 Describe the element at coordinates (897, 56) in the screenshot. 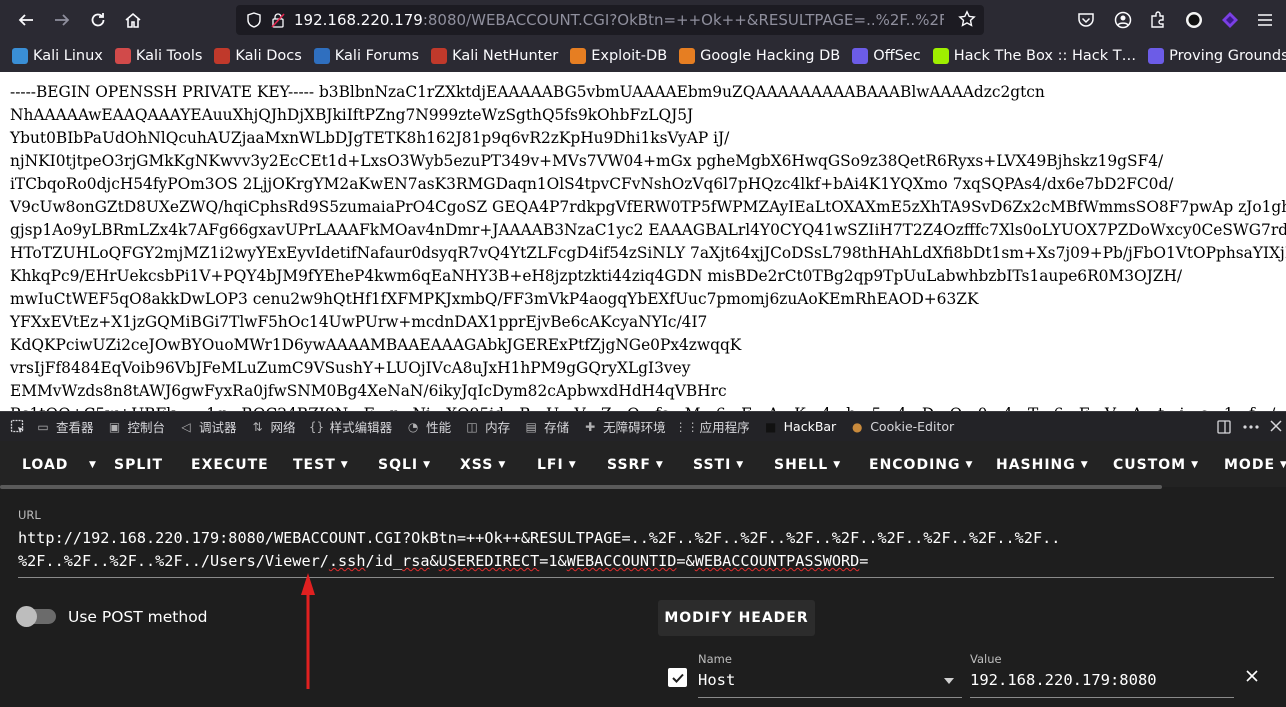

I see `bookmark-label: OffSec` at that location.